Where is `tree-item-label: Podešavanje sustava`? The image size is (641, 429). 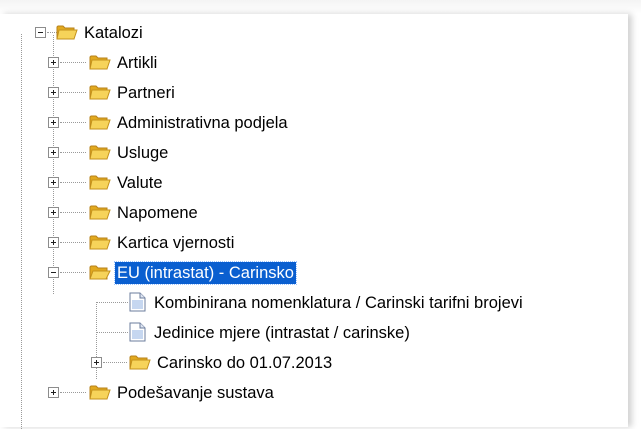 tree-item-label: Podešavanje sustava is located at coordinates (195, 393).